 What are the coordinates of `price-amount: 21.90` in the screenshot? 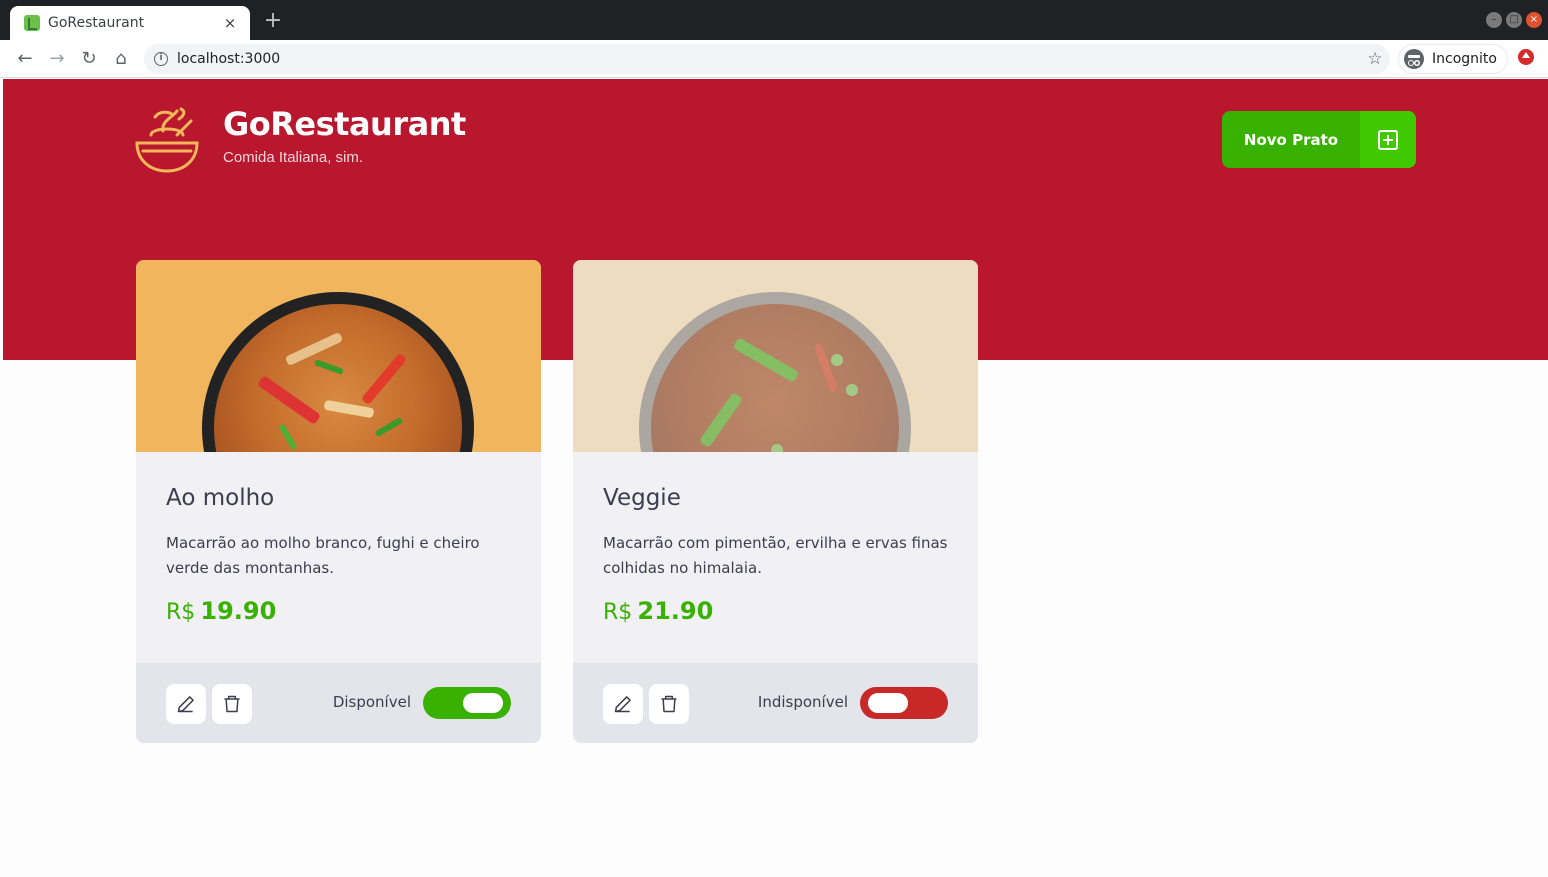 It's located at (675, 611).